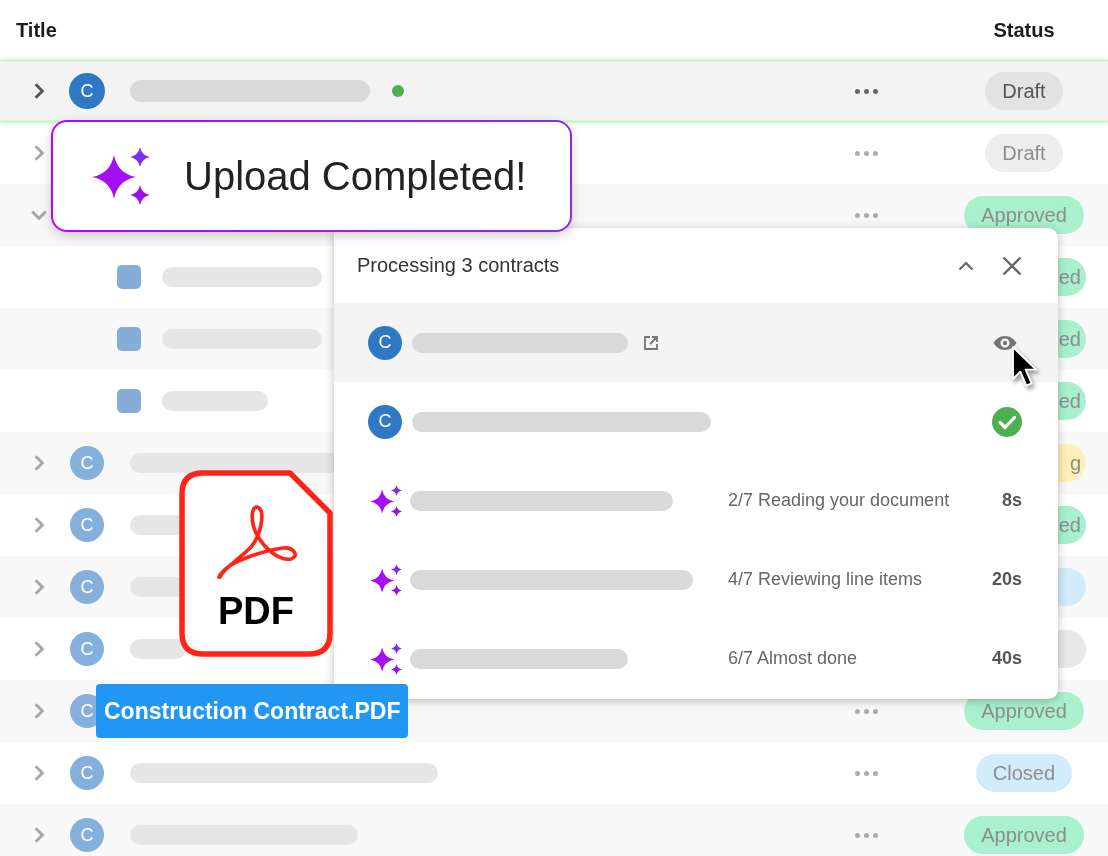  Describe the element at coordinates (355, 176) in the screenshot. I see `toast-message: Upload Completed!` at that location.